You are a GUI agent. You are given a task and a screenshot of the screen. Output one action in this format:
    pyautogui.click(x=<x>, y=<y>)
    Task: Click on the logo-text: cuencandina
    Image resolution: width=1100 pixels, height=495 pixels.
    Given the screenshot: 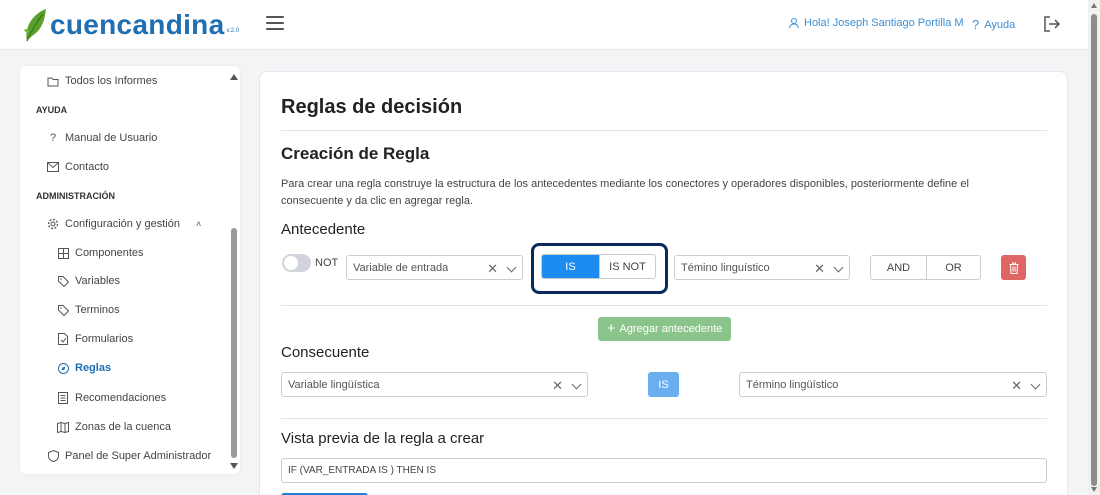 What is the action you would take?
    pyautogui.click(x=137, y=24)
    